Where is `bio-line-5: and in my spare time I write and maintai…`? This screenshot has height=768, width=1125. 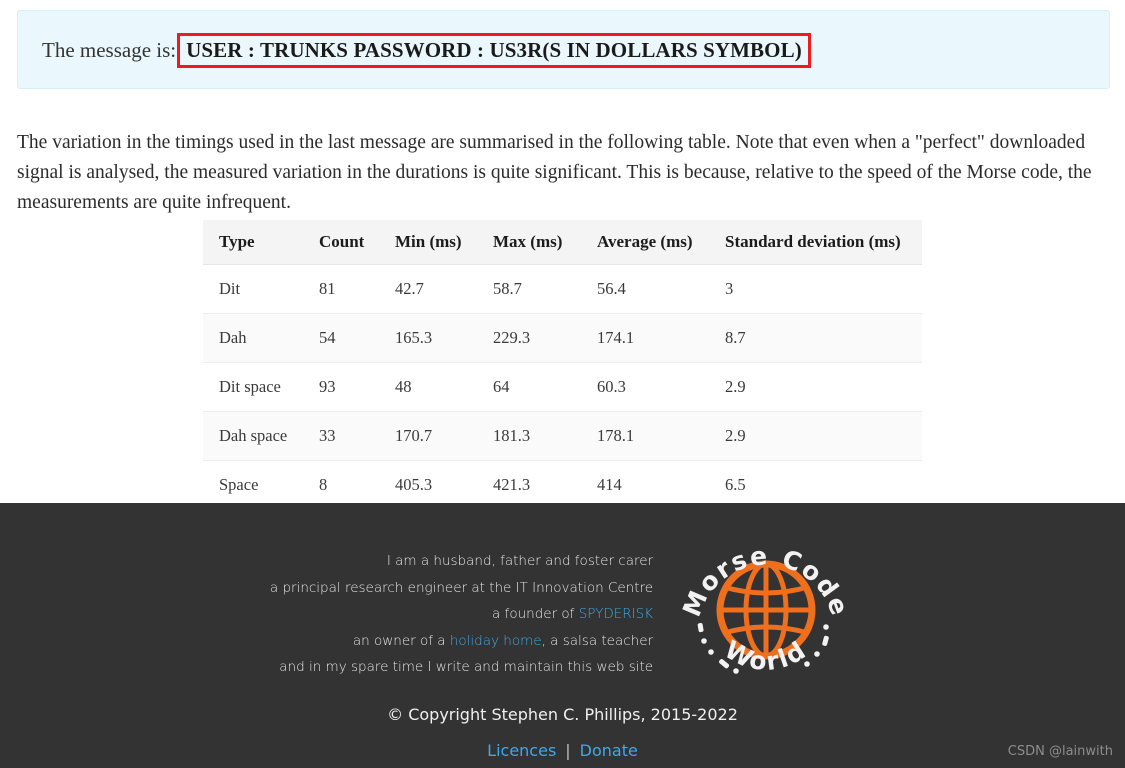
bio-line-5: and in my spare time I write and maintai… is located at coordinates (466, 667).